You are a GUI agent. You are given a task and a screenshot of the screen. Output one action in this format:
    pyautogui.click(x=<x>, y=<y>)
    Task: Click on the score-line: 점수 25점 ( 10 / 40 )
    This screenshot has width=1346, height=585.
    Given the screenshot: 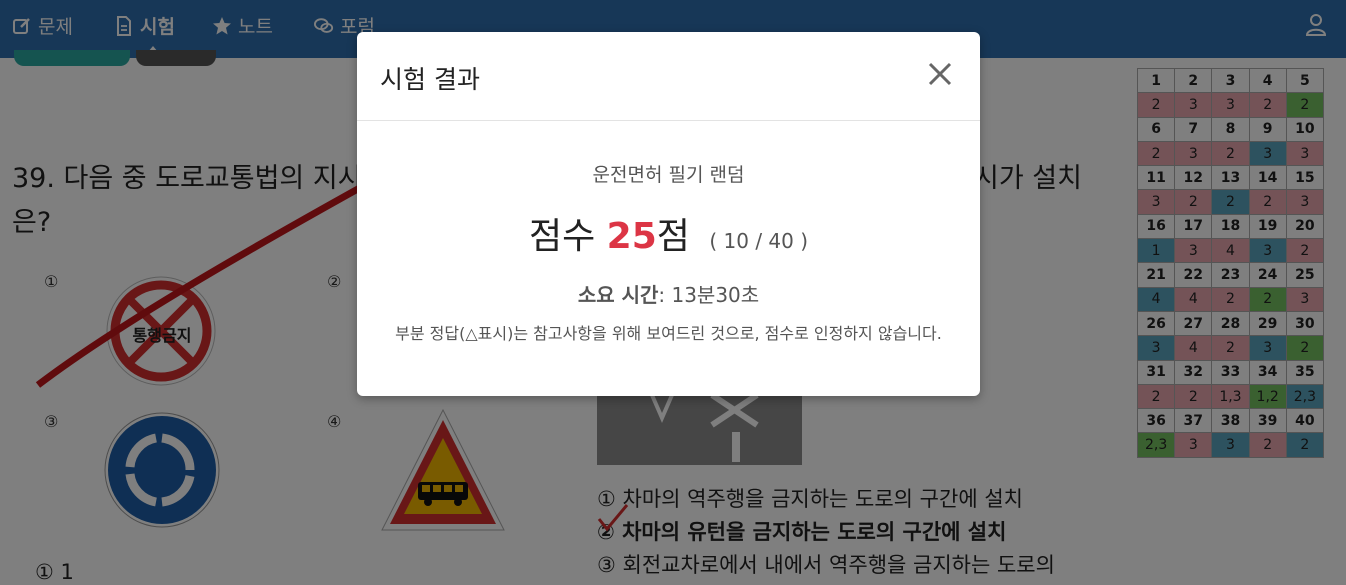 What is the action you would take?
    pyautogui.click(x=668, y=233)
    